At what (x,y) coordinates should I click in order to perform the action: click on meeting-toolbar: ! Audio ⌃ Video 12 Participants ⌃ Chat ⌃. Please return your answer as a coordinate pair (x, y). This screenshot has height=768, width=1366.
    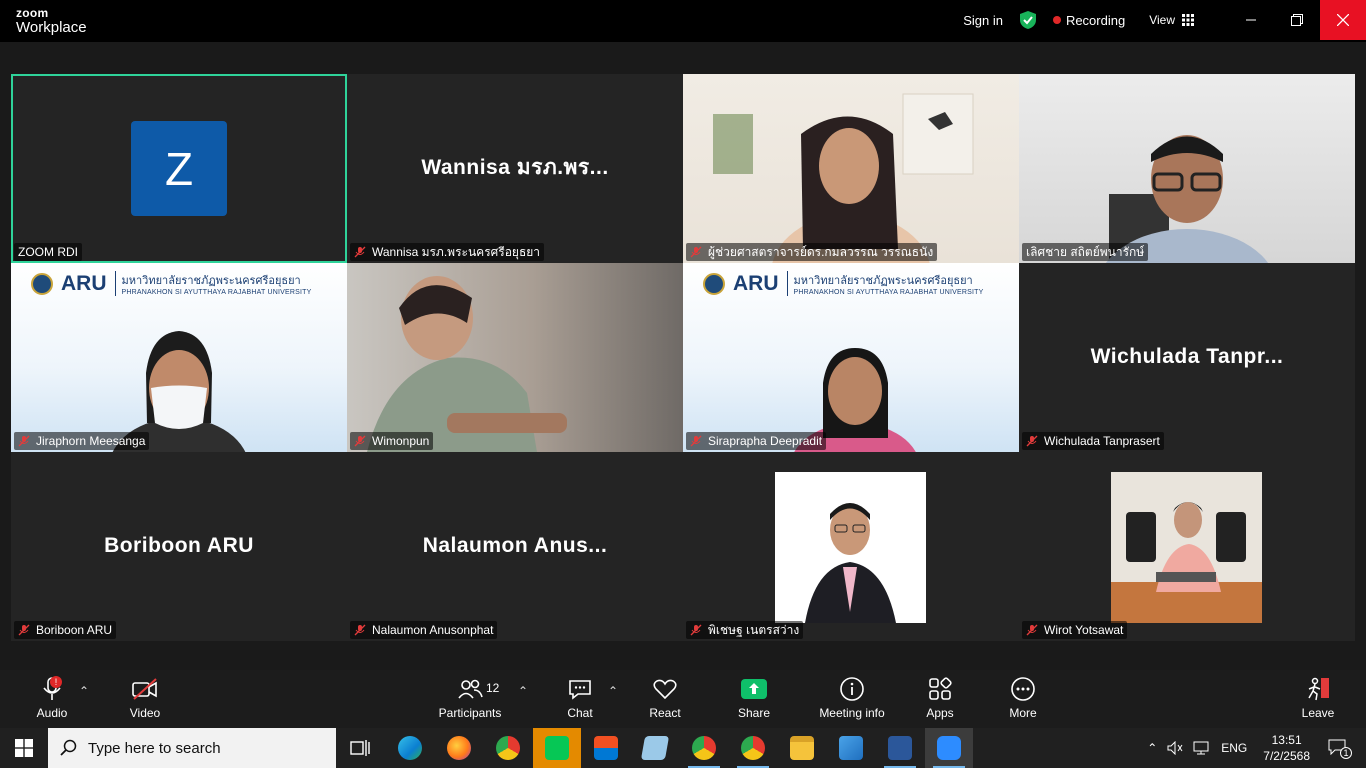
    Looking at the image, I should click on (683, 699).